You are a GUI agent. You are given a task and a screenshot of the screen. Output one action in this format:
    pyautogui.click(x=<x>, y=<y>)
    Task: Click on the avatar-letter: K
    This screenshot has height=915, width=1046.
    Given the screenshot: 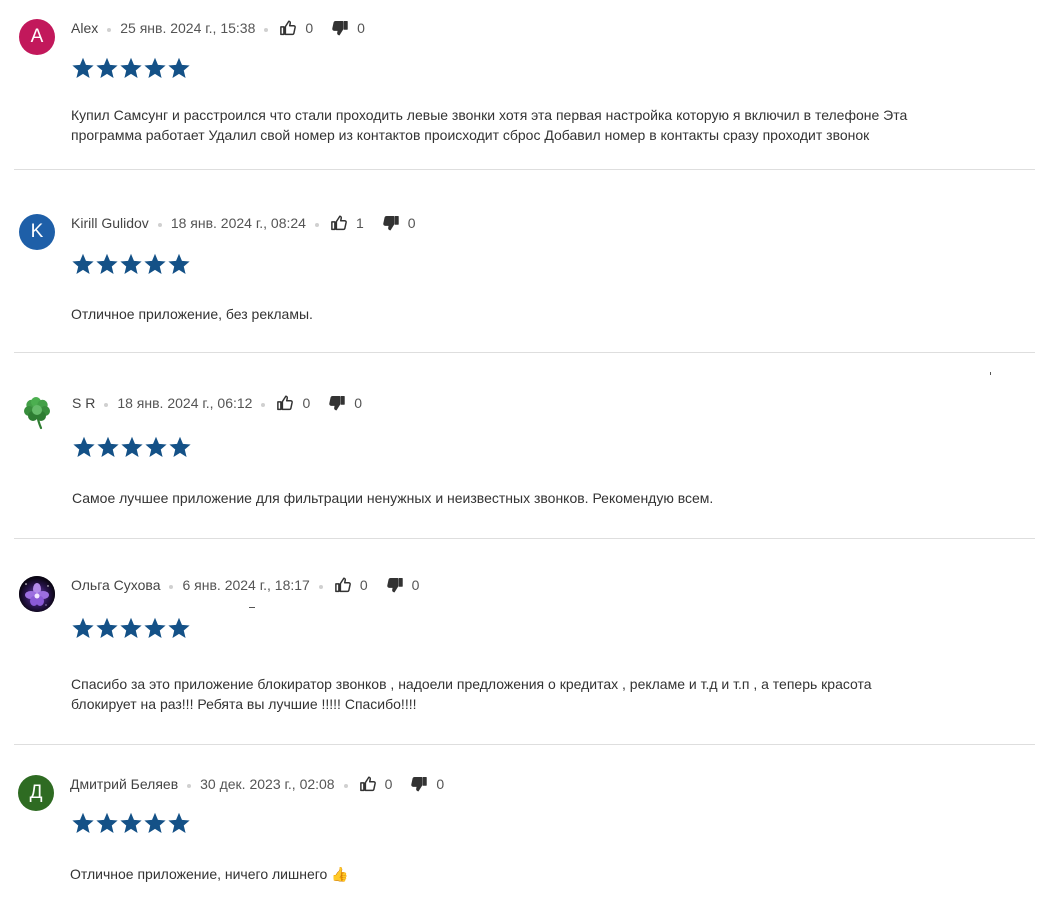 What is the action you would take?
    pyautogui.click(x=37, y=231)
    